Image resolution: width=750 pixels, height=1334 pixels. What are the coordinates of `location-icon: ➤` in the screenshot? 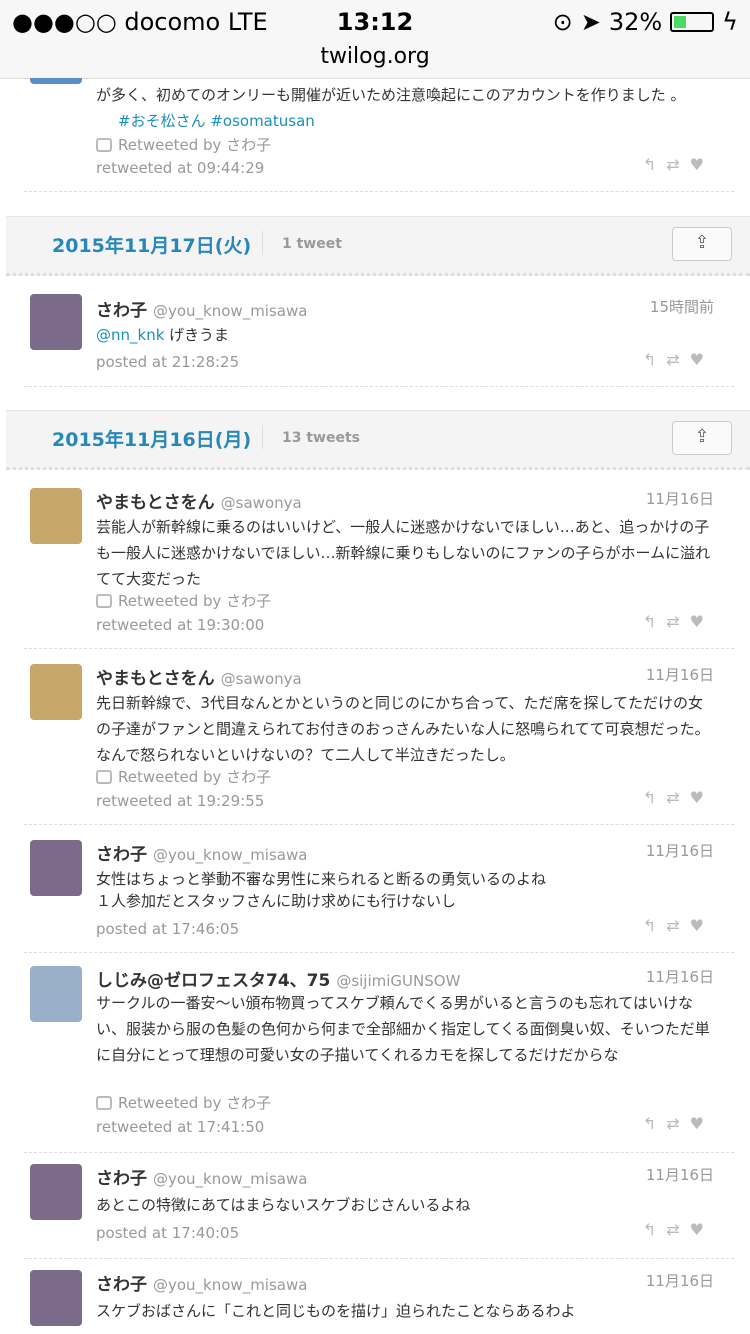 It's located at (590, 22).